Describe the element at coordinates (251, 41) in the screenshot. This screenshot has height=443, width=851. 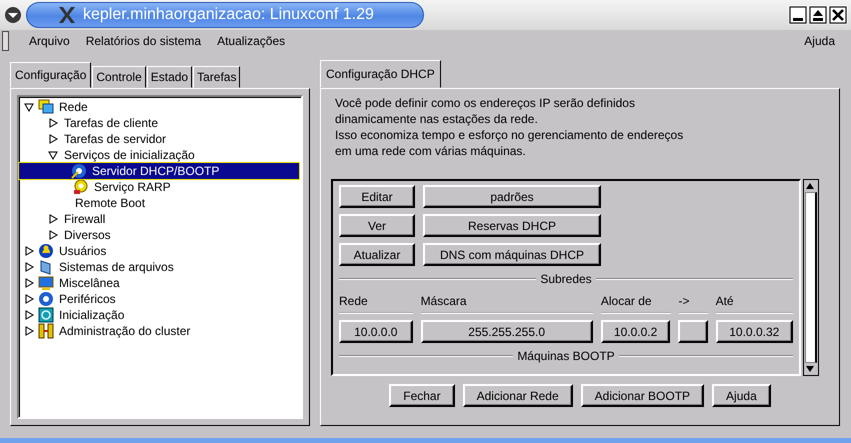
I see `menu-item: Atualizações` at that location.